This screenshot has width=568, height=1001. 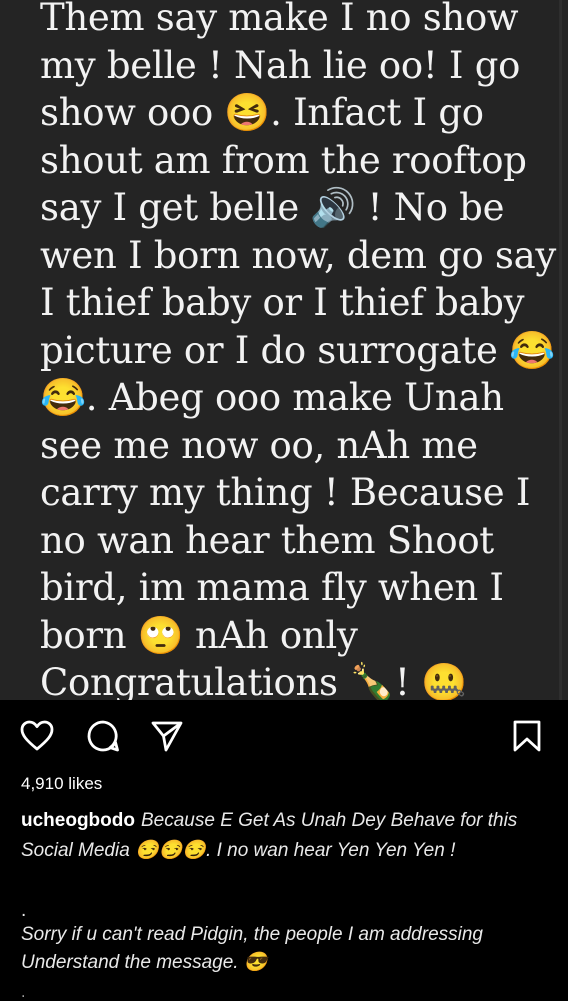 I want to click on heart-icon, so click(x=37, y=736).